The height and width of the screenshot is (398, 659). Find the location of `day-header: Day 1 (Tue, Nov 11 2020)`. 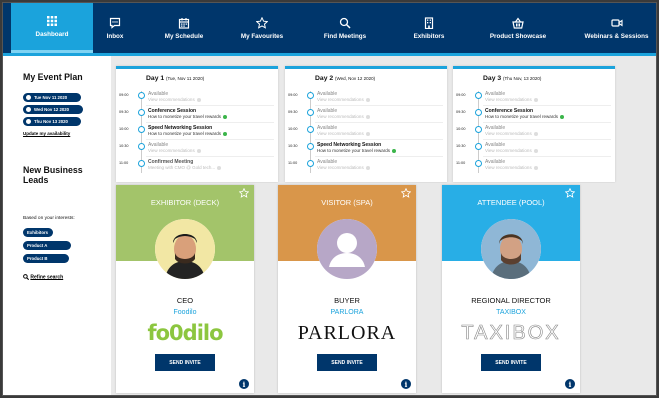

day-header: Day 1 (Tue, Nov 11 2020) is located at coordinates (175, 78).